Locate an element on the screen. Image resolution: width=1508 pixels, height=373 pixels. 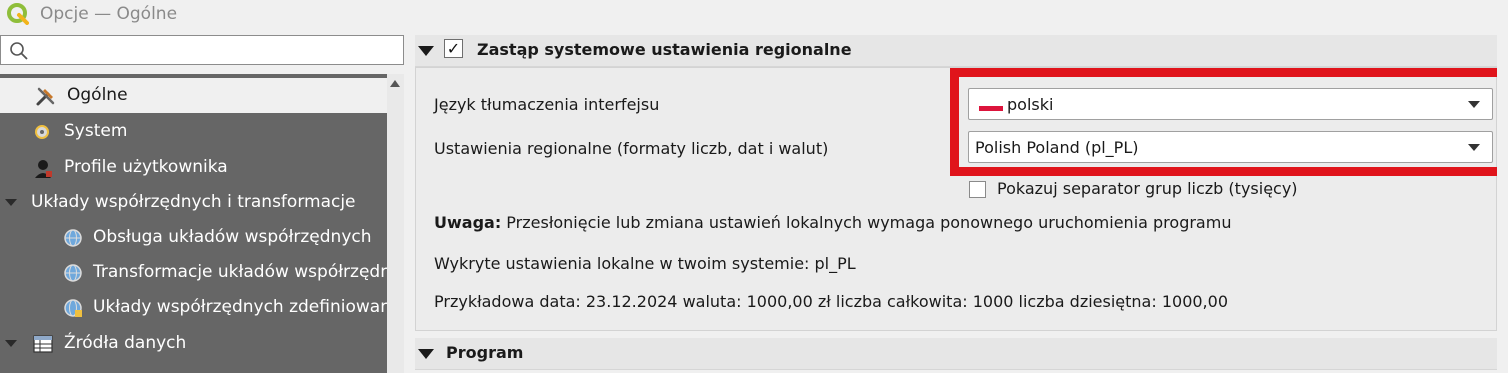
sidebar-item-data-sources: Źródła danych is located at coordinates (193, 343).